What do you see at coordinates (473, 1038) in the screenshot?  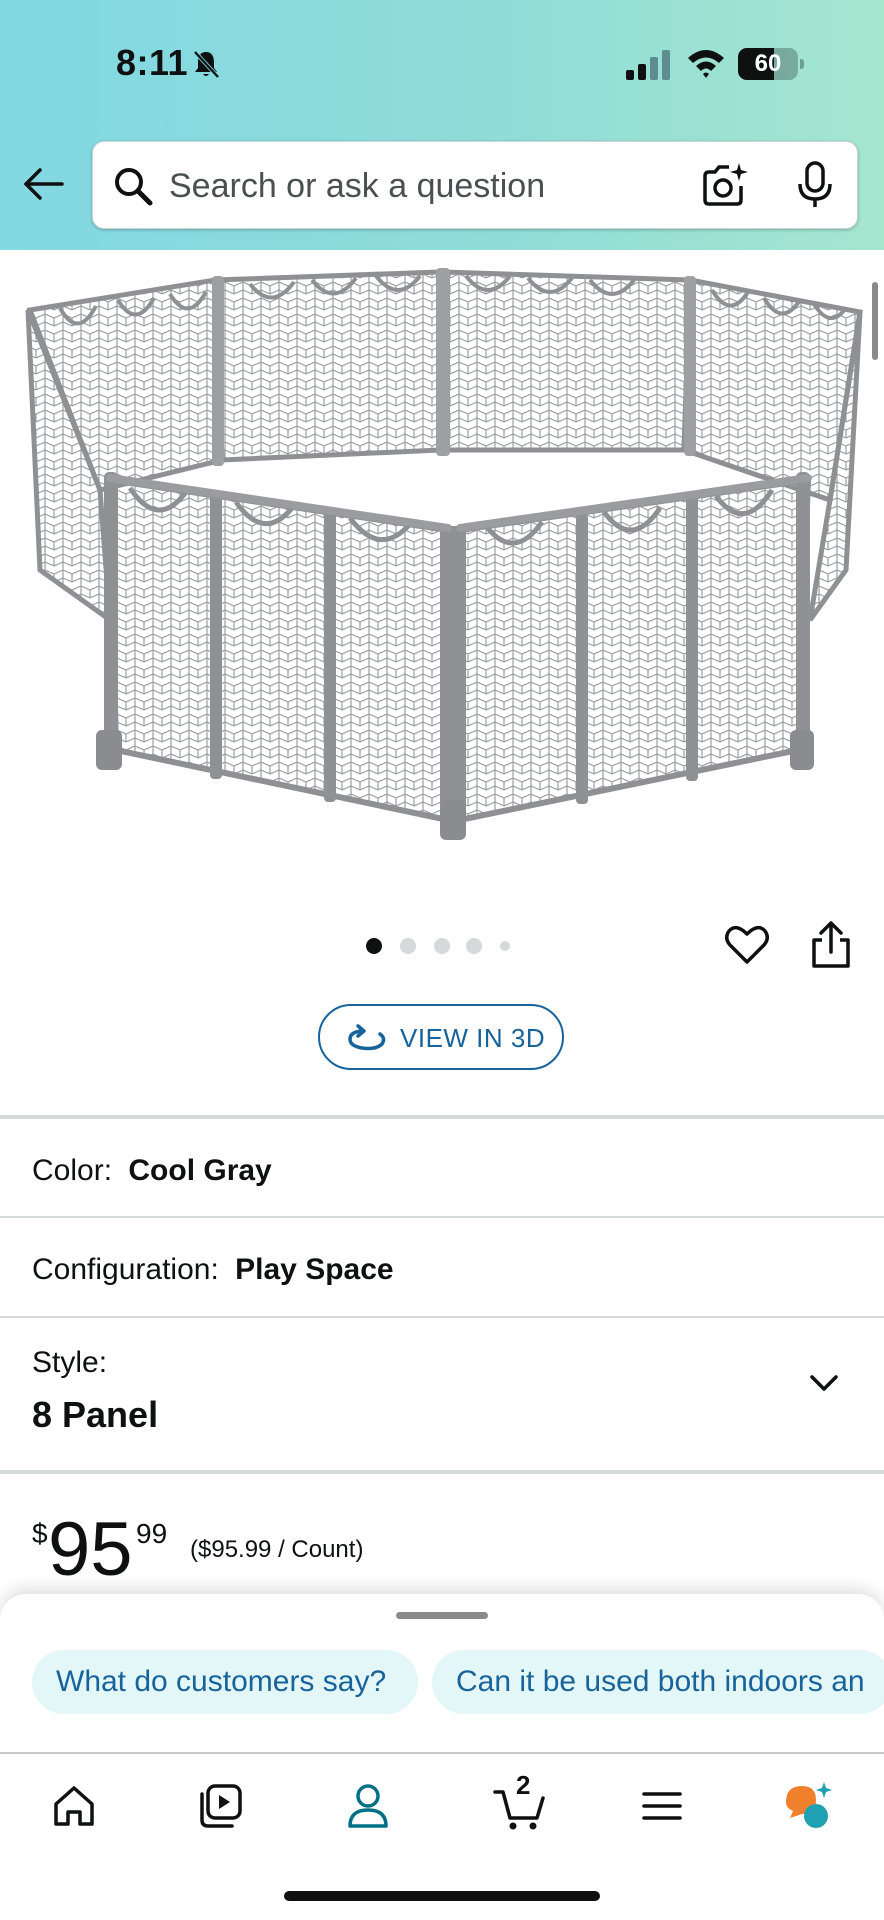 I see `view-in-3d-label: VIEW IN 3D` at bounding box center [473, 1038].